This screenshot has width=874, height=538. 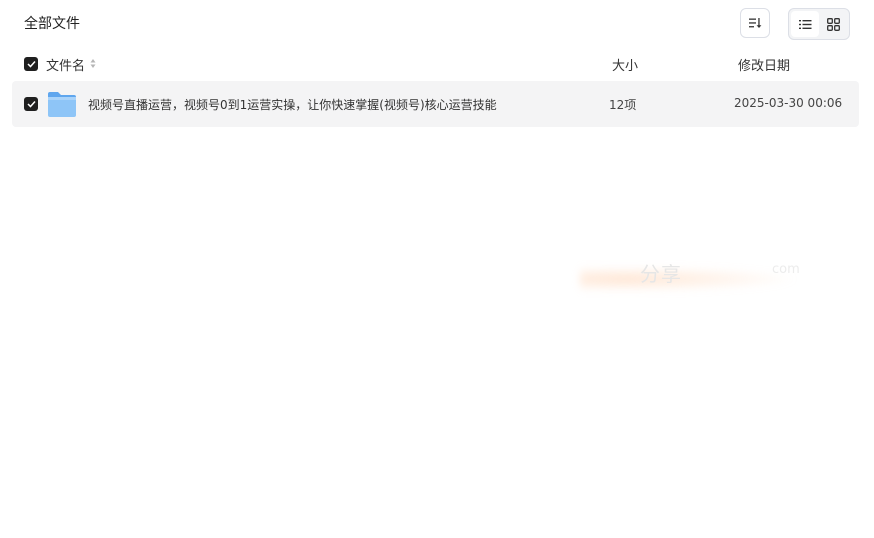 I want to click on select-all-checkbox, so click(x=31, y=64).